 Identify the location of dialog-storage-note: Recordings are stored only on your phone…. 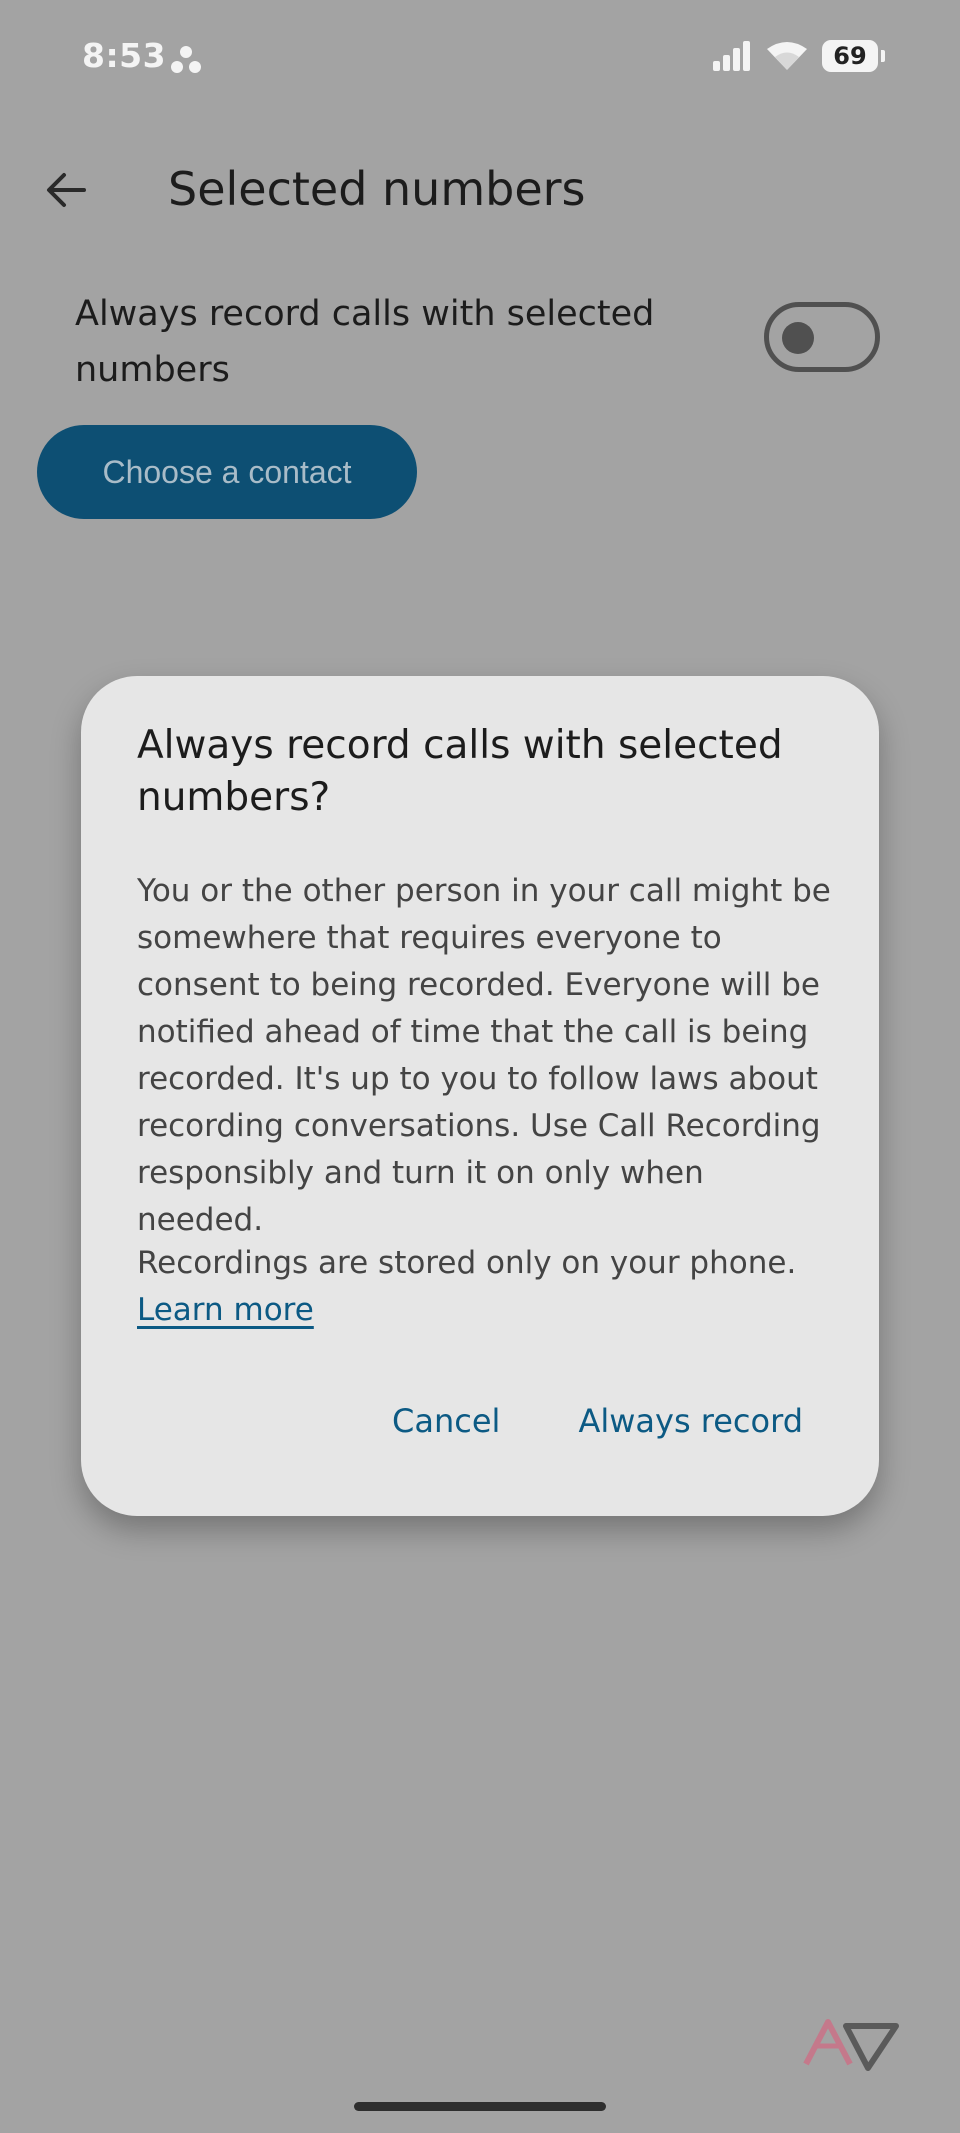
(487, 1287).